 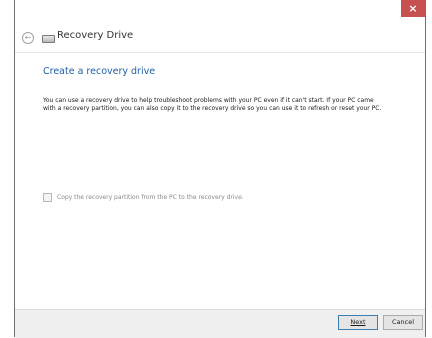 What do you see at coordinates (413, 8) in the screenshot?
I see `close-button: ×` at bounding box center [413, 8].